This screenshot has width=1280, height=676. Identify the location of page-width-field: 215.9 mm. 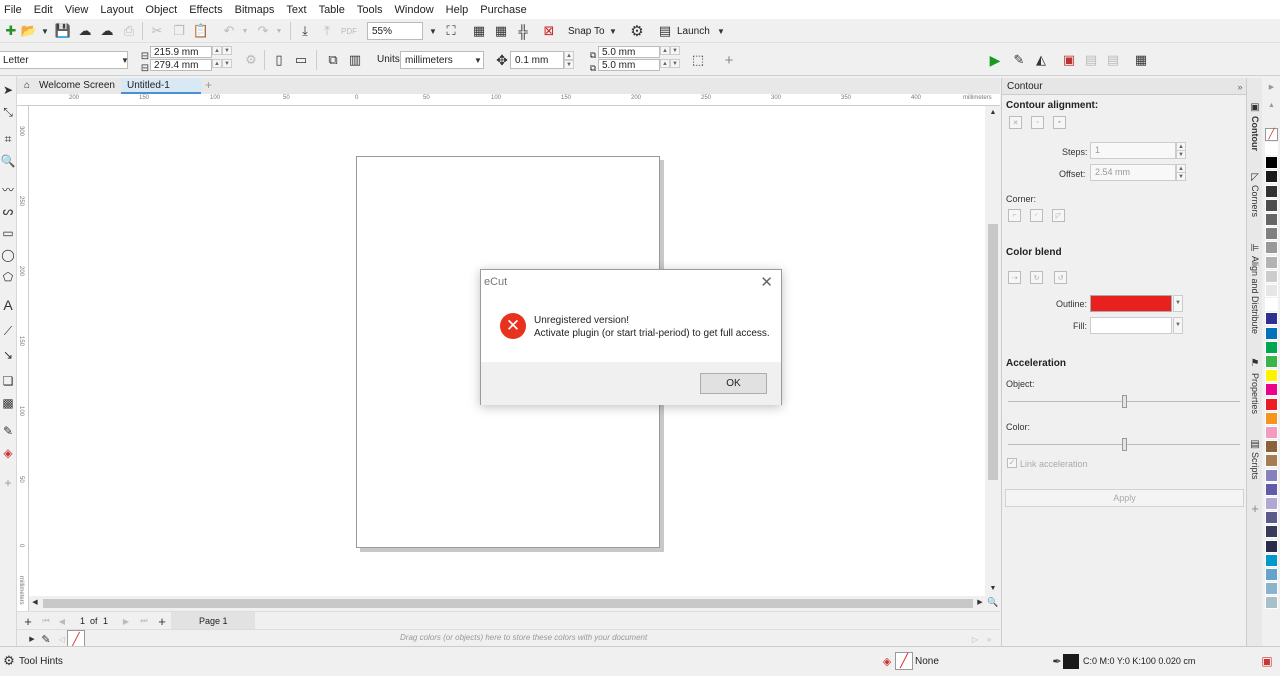
(181, 52).